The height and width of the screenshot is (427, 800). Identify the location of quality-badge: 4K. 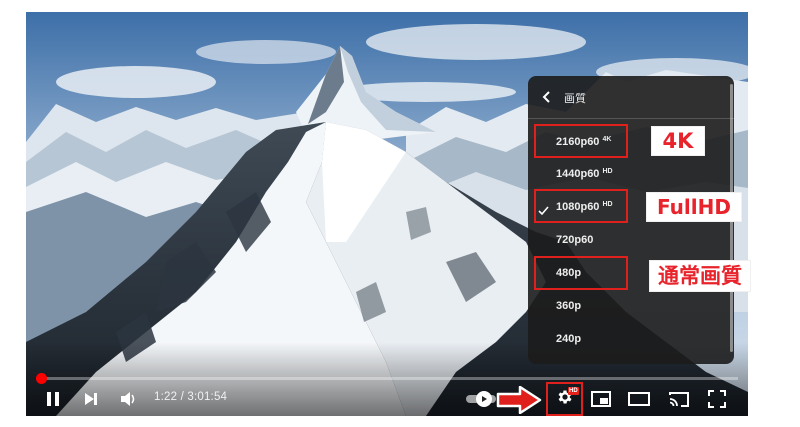
(607, 139).